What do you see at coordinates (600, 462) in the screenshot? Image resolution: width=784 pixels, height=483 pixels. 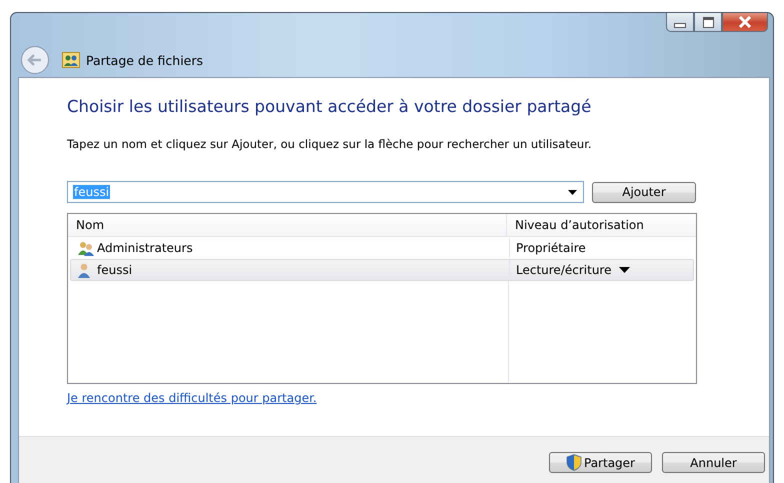 I see `dialog-button: Partager` at bounding box center [600, 462].